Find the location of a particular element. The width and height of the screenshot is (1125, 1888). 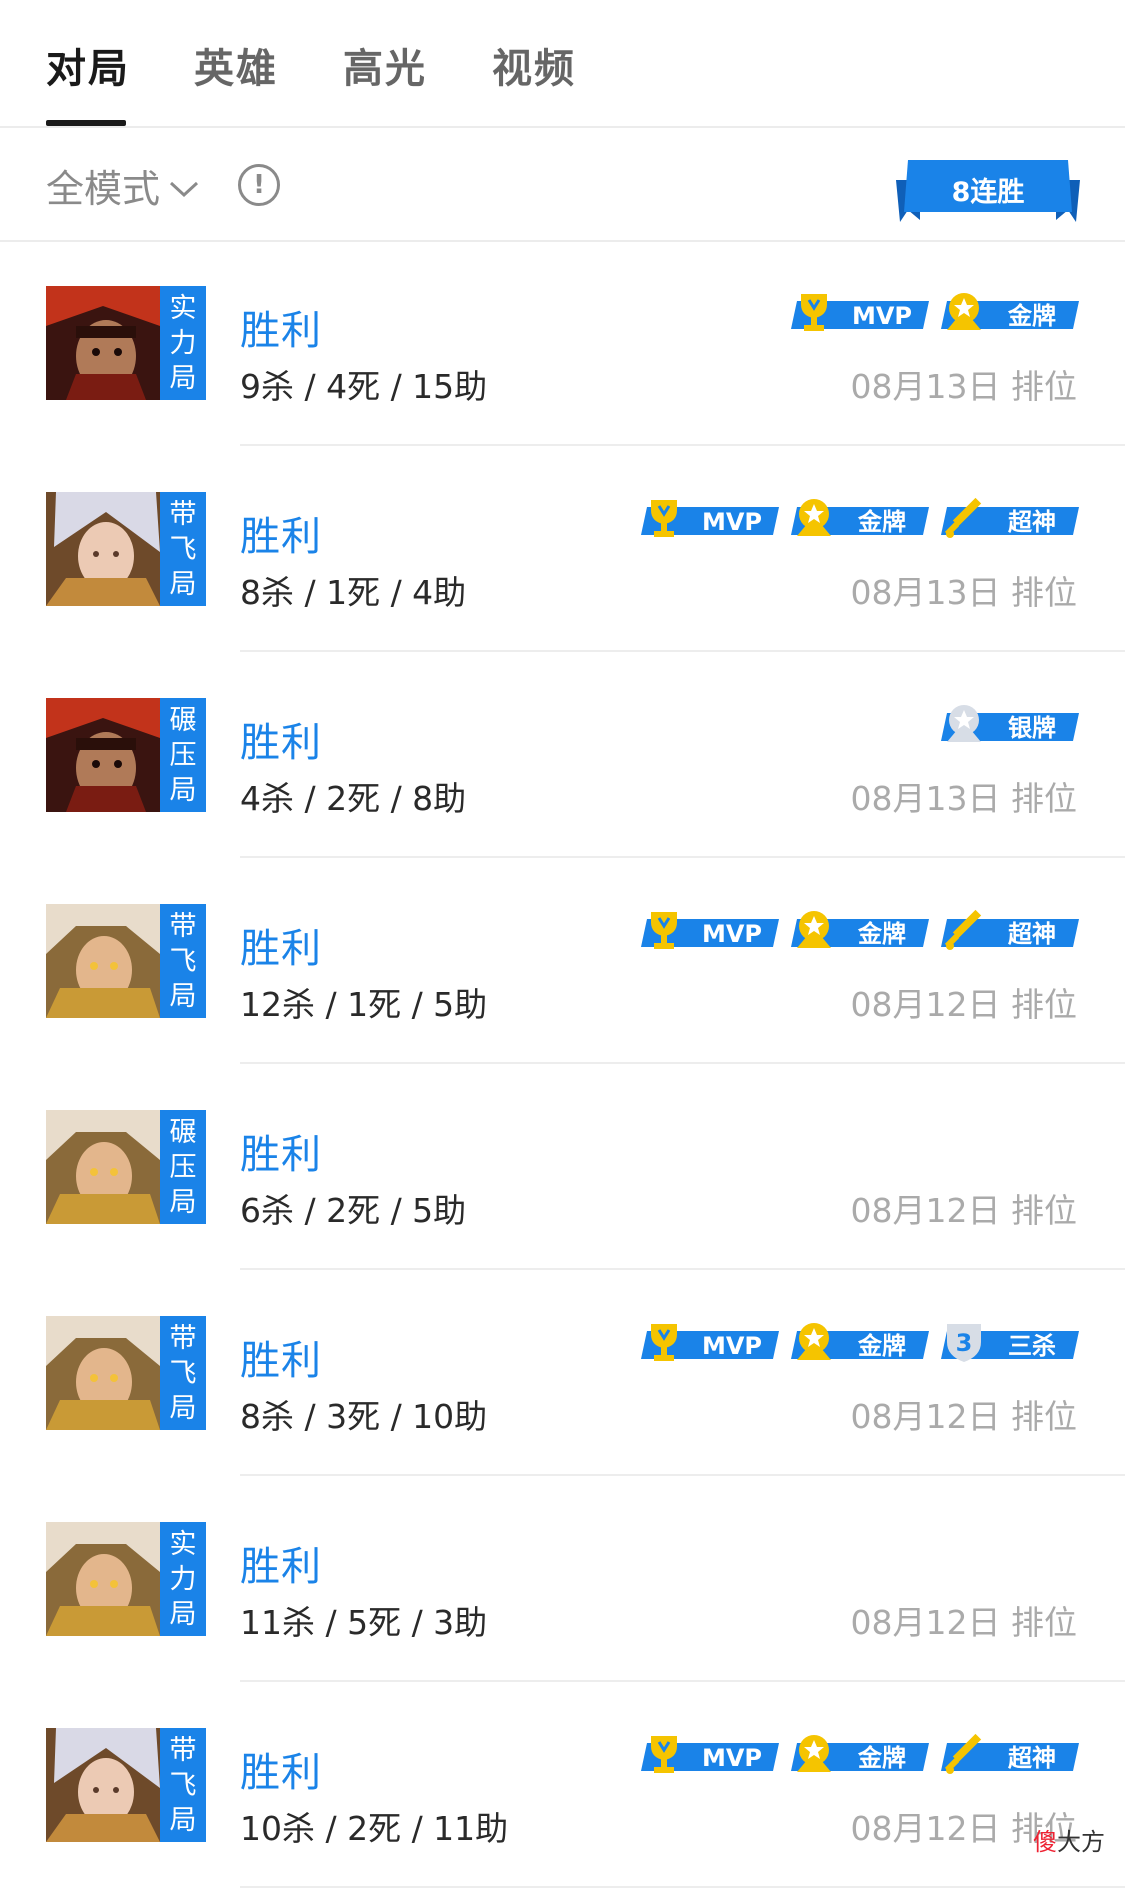

match-kda: 9杀 / 4死 / 15助 is located at coordinates (364, 386).